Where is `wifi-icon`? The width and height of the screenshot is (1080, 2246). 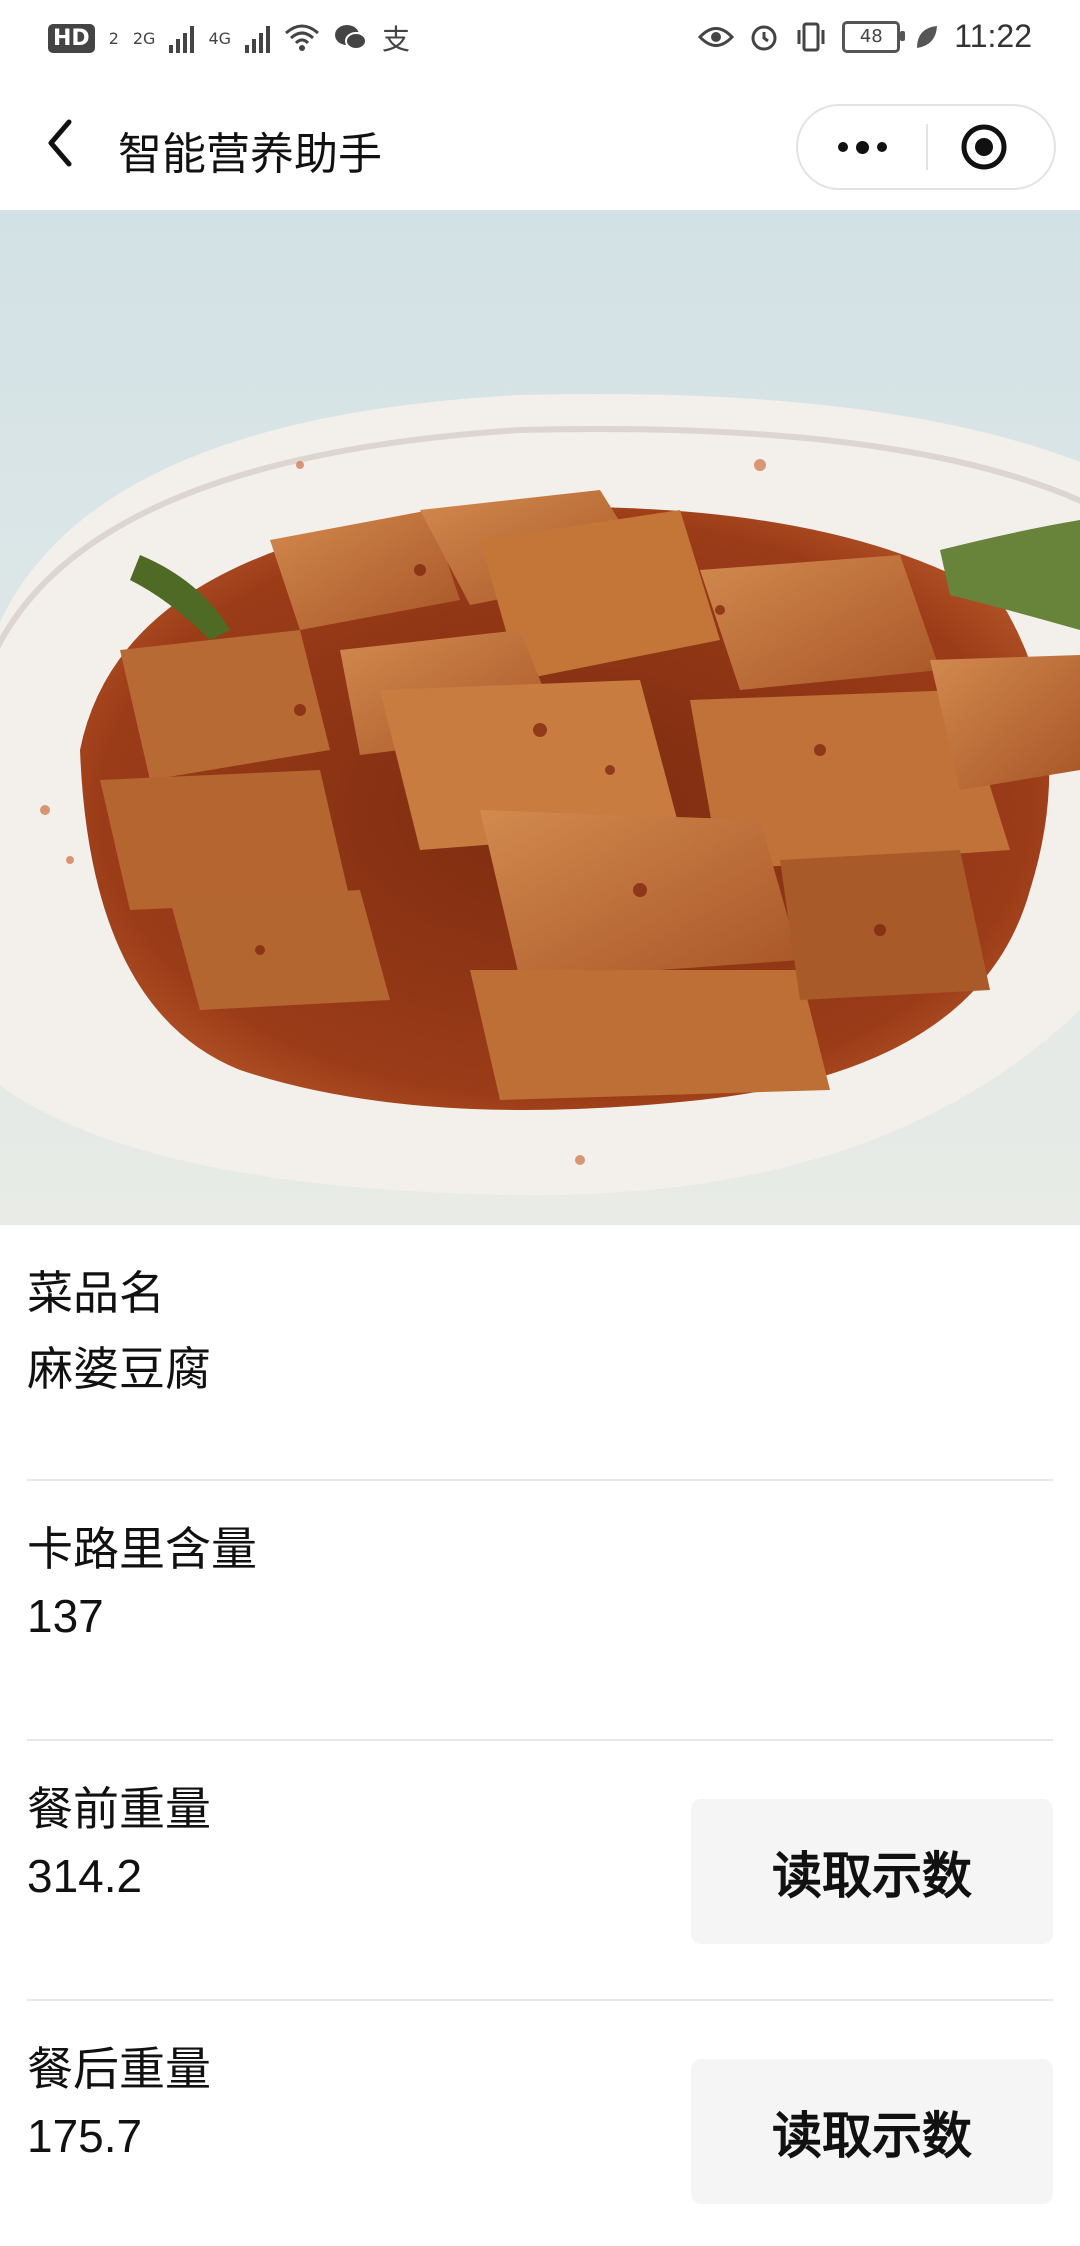 wifi-icon is located at coordinates (302, 37).